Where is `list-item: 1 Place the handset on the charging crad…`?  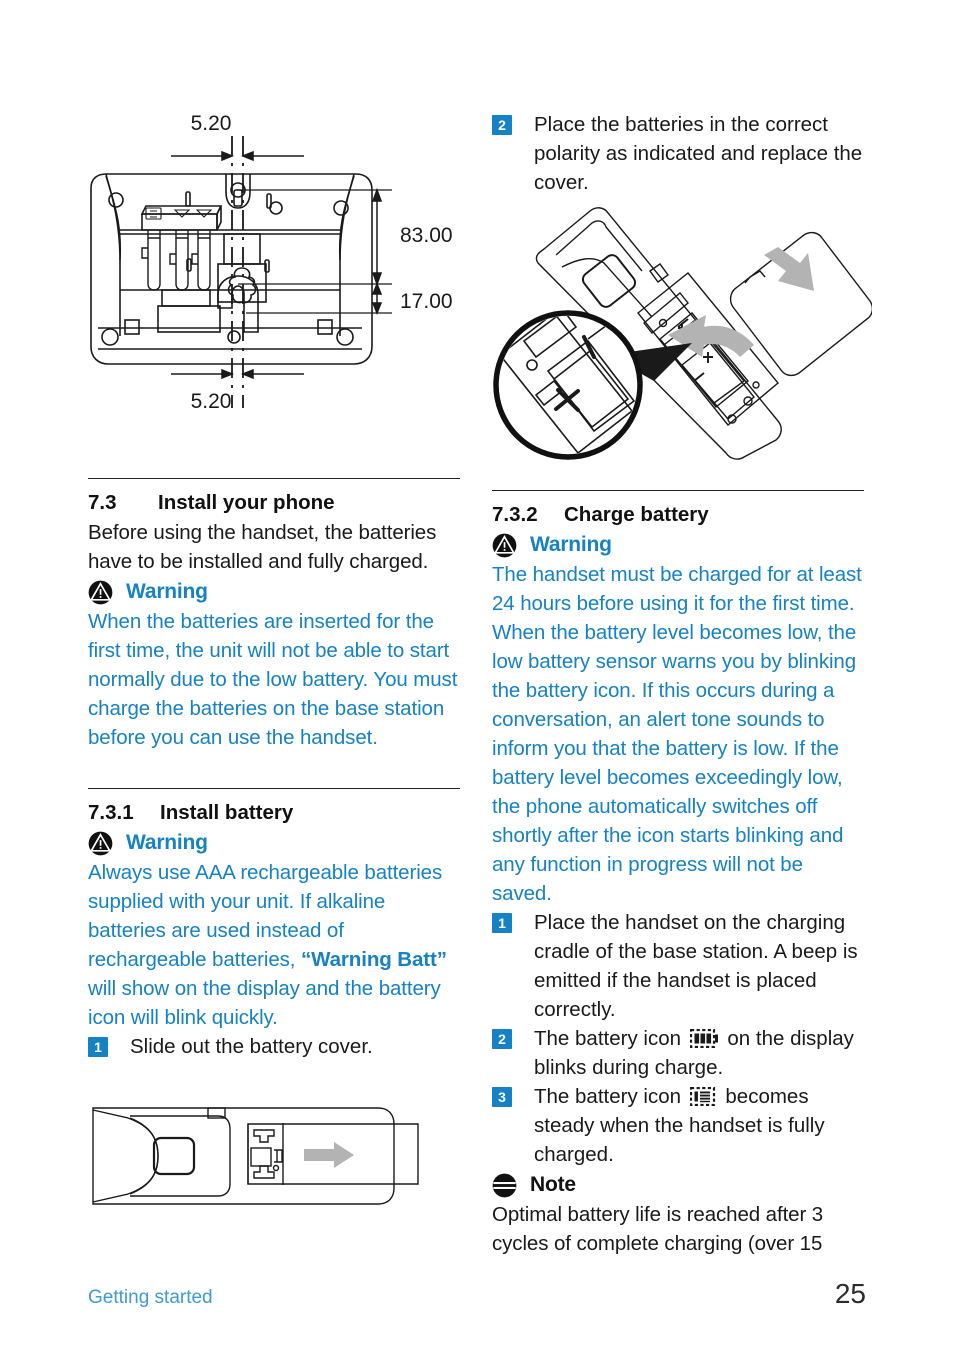 list-item: 1 Place the handset on the charging crad… is located at coordinates (678, 966).